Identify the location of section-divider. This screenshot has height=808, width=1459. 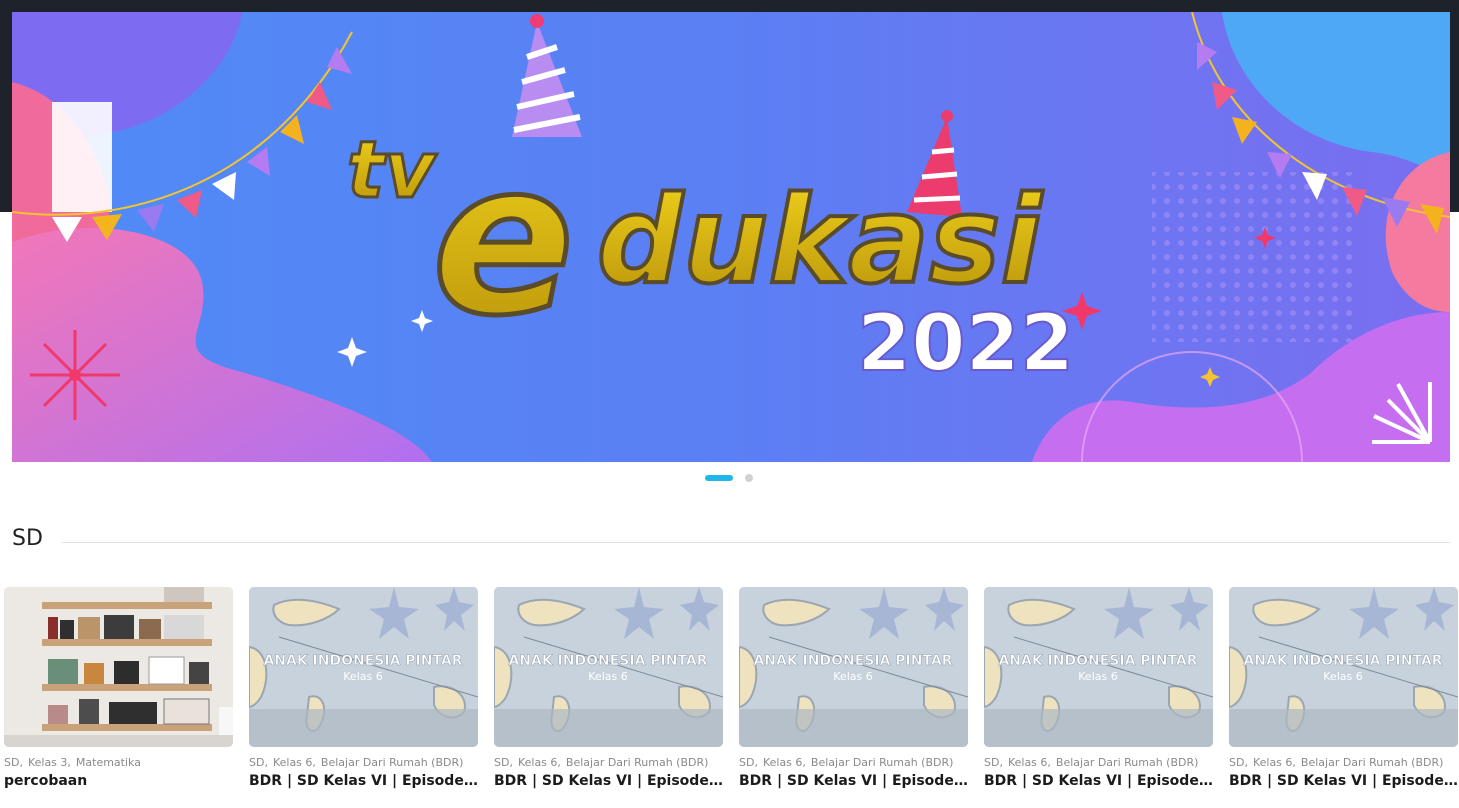
(756, 542).